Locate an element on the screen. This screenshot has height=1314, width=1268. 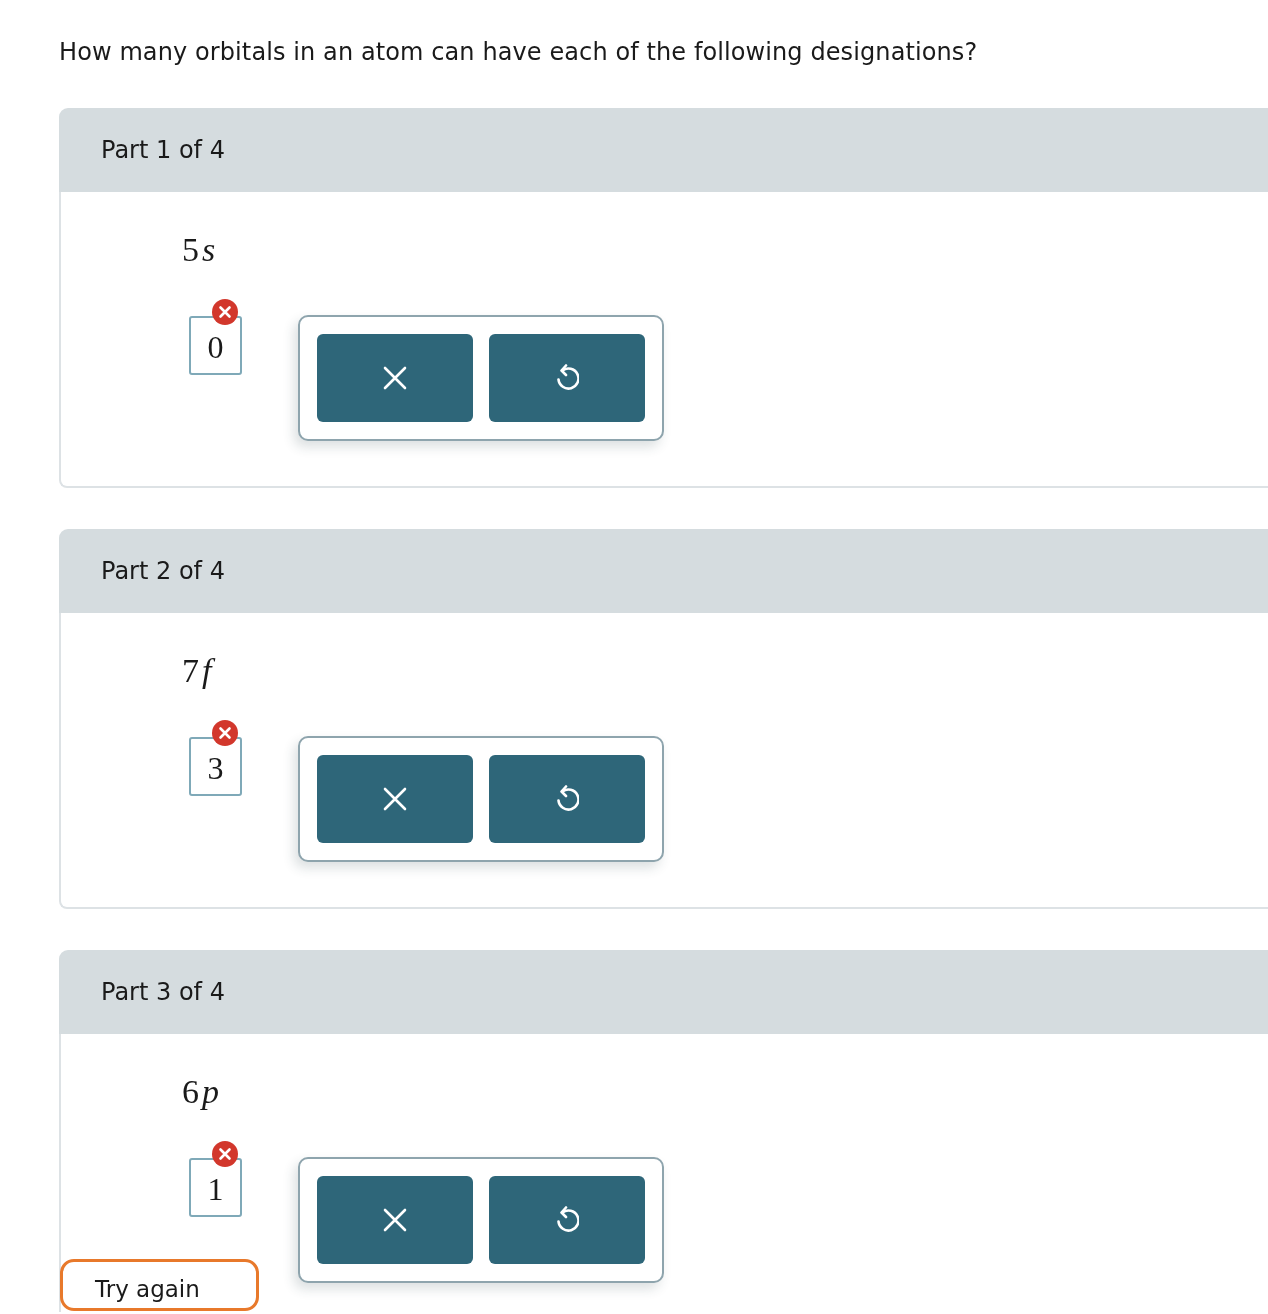
orbital-designation: 6p is located at coordinates (200, 1092).